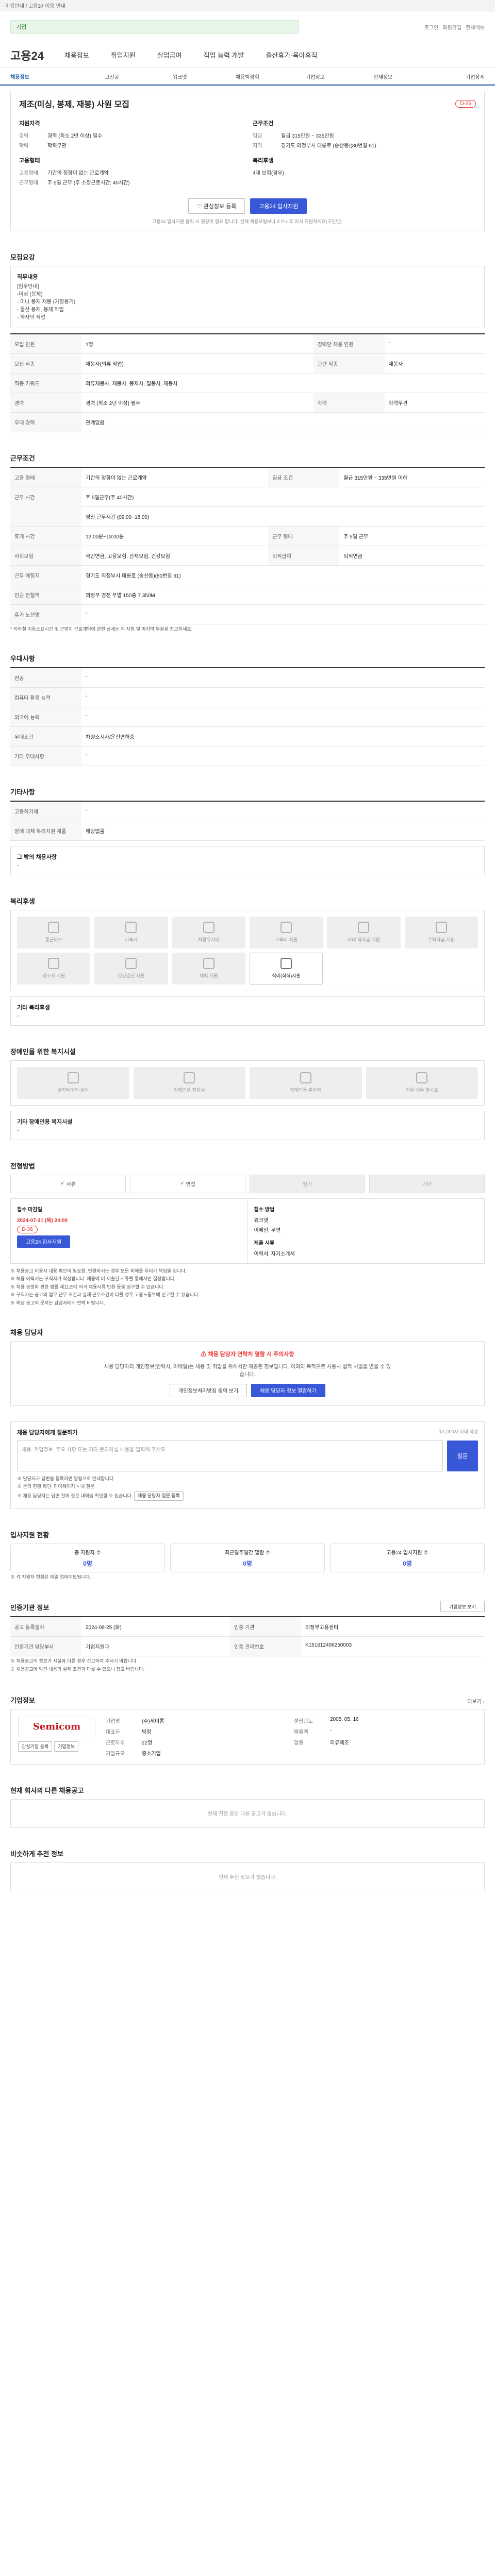  What do you see at coordinates (315, 76) in the screenshot?
I see `subnav-item: 기업정보` at bounding box center [315, 76].